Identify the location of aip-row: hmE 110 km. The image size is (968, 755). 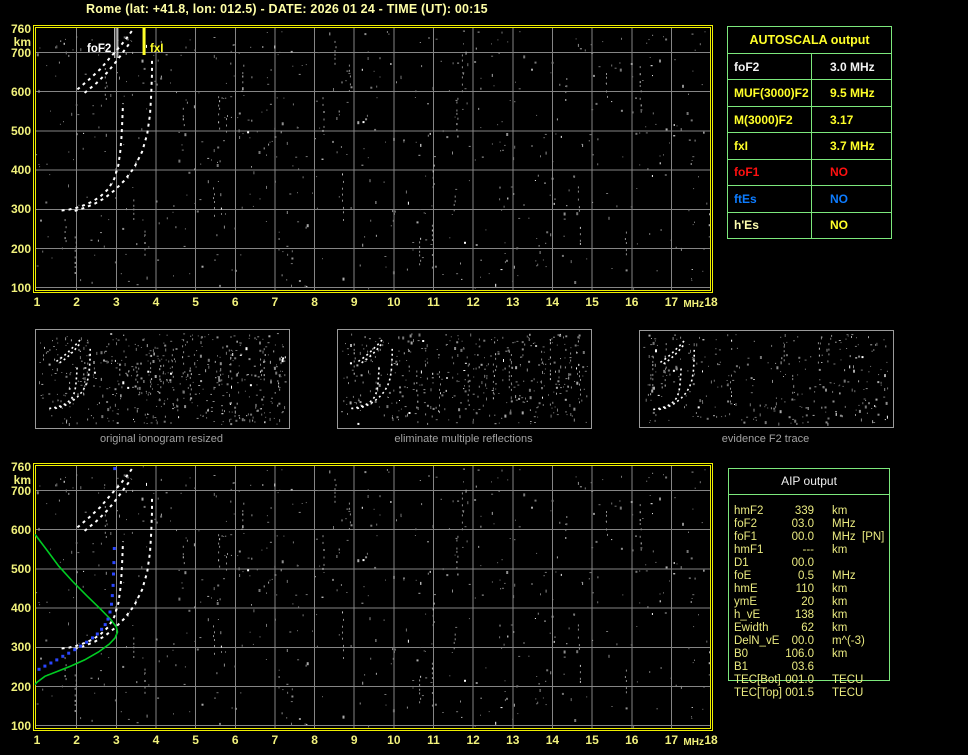
(809, 589).